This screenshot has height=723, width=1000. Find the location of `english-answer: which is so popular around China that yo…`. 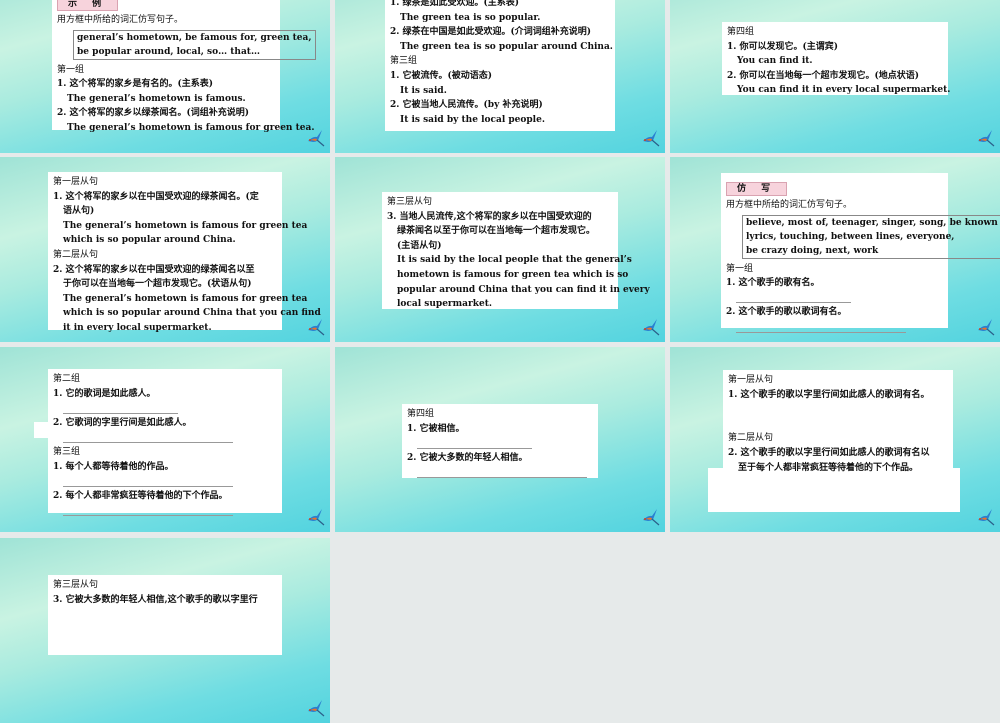

english-answer: which is so popular around China that yo… is located at coordinates (192, 313).